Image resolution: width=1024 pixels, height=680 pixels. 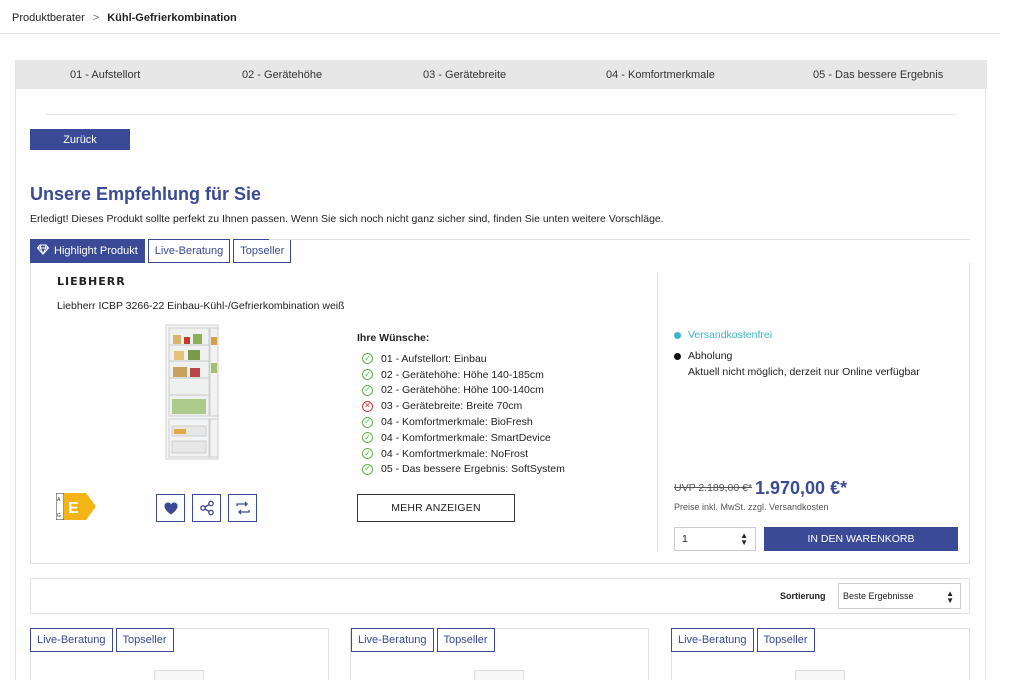 What do you see at coordinates (500, 596) in the screenshot?
I see `sort-bar` at bounding box center [500, 596].